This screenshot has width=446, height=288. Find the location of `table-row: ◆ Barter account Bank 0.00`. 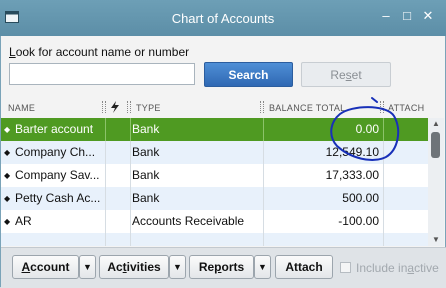

table-row: ◆ Barter account Bank 0.00 is located at coordinates (214, 129).